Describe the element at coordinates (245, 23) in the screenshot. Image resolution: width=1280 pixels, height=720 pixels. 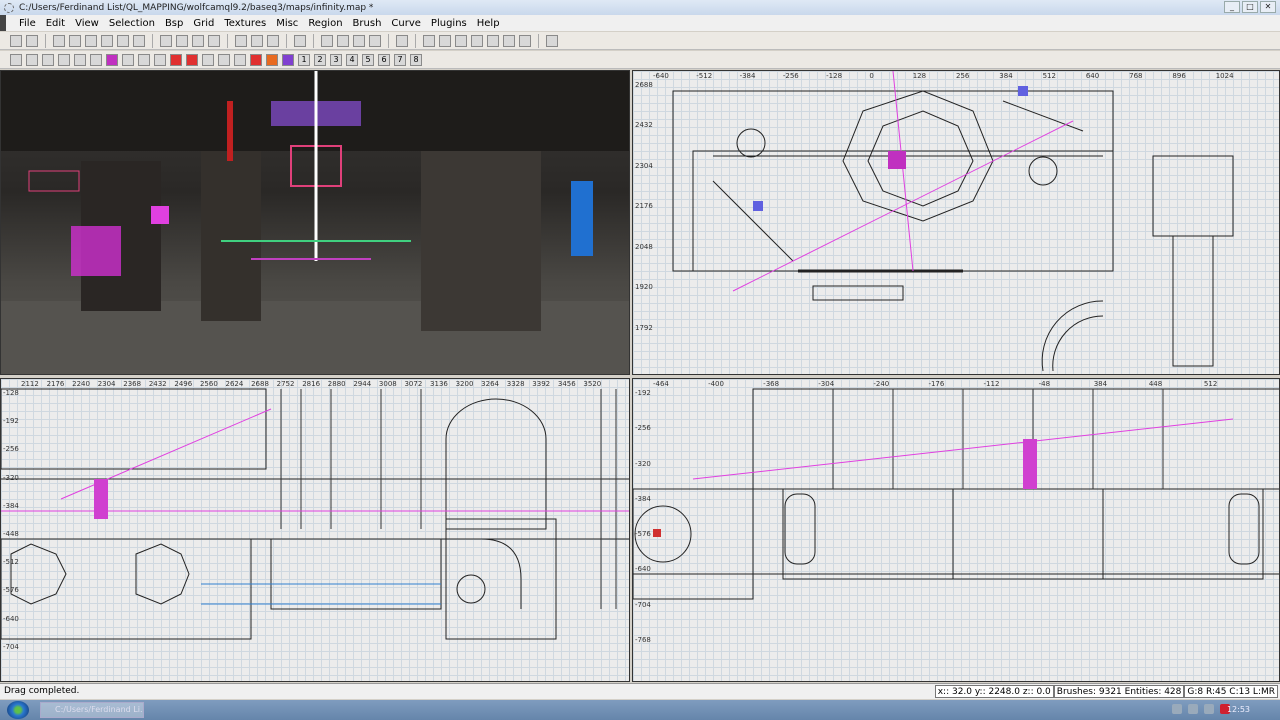
I see `menu-textures: Textures` at that location.